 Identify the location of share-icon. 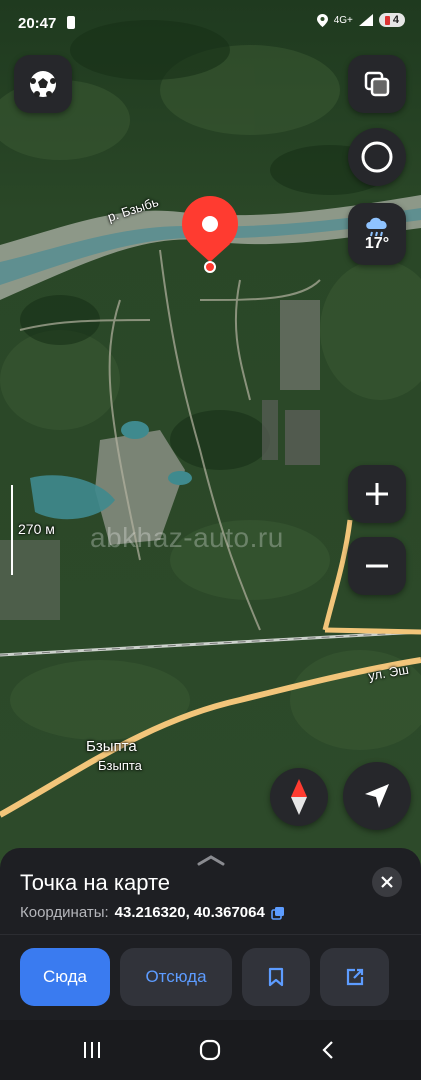
(354, 977).